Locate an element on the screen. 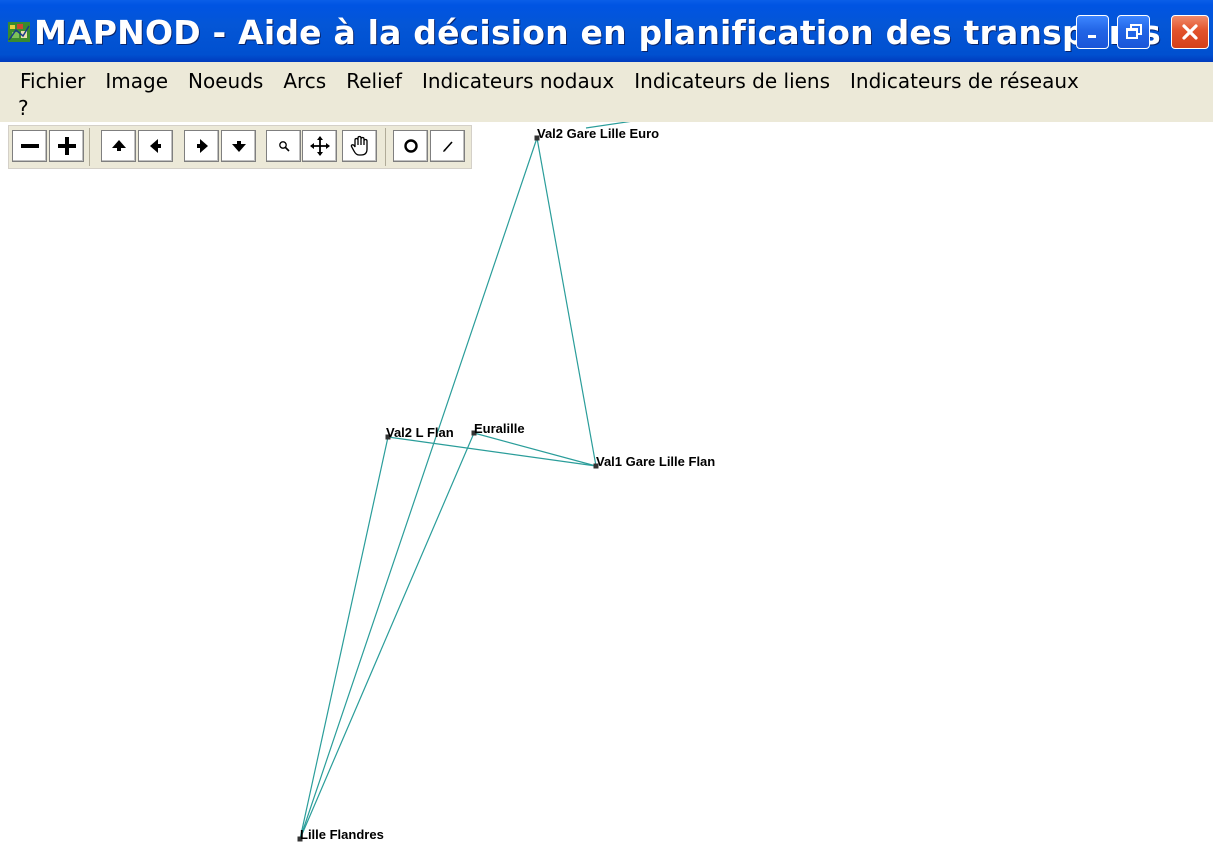 This screenshot has height=843, width=1213. node-label: Euralille is located at coordinates (499, 428).